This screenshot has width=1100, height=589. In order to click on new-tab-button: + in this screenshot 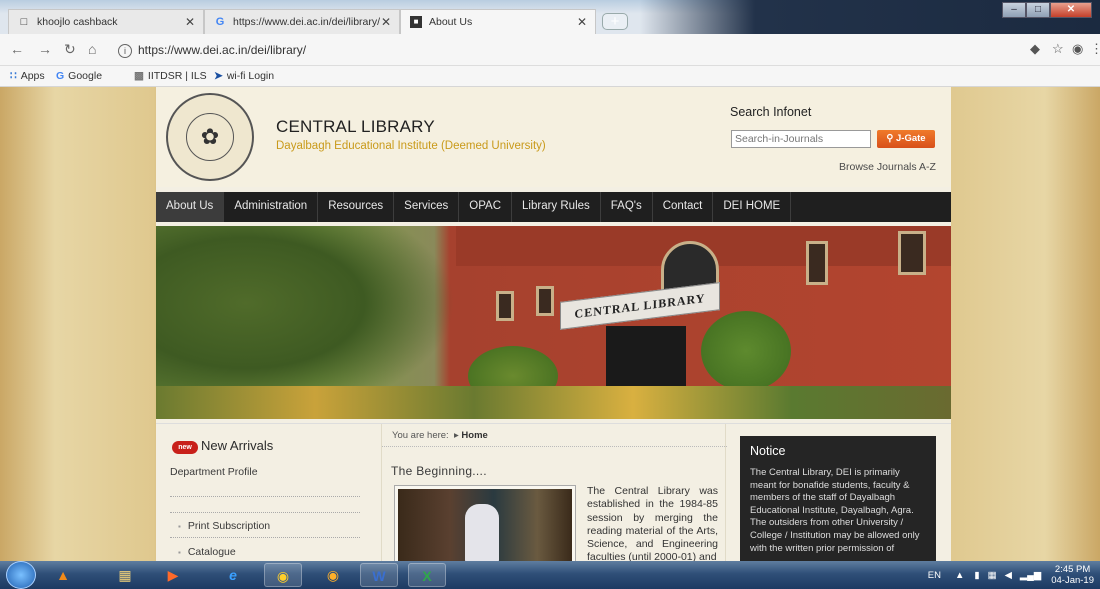, I will do `click(615, 21)`.